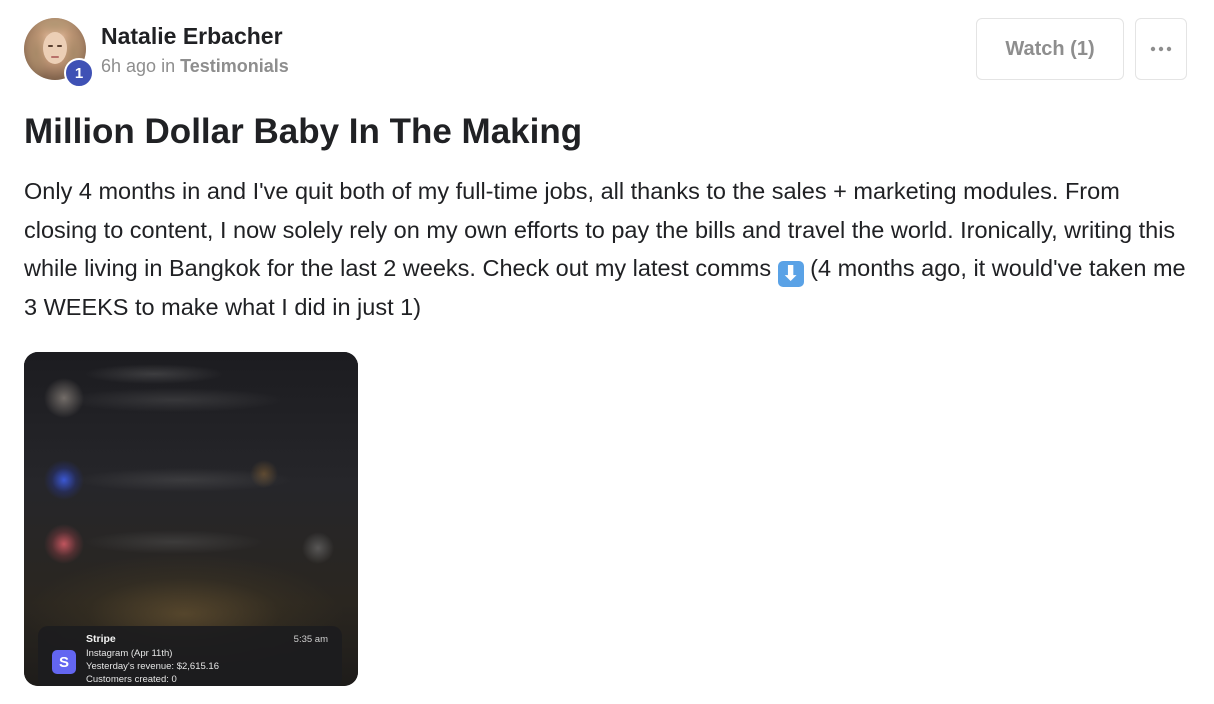 The width and height of the screenshot is (1214, 704). I want to click on avatar-mouth, so click(55, 57).